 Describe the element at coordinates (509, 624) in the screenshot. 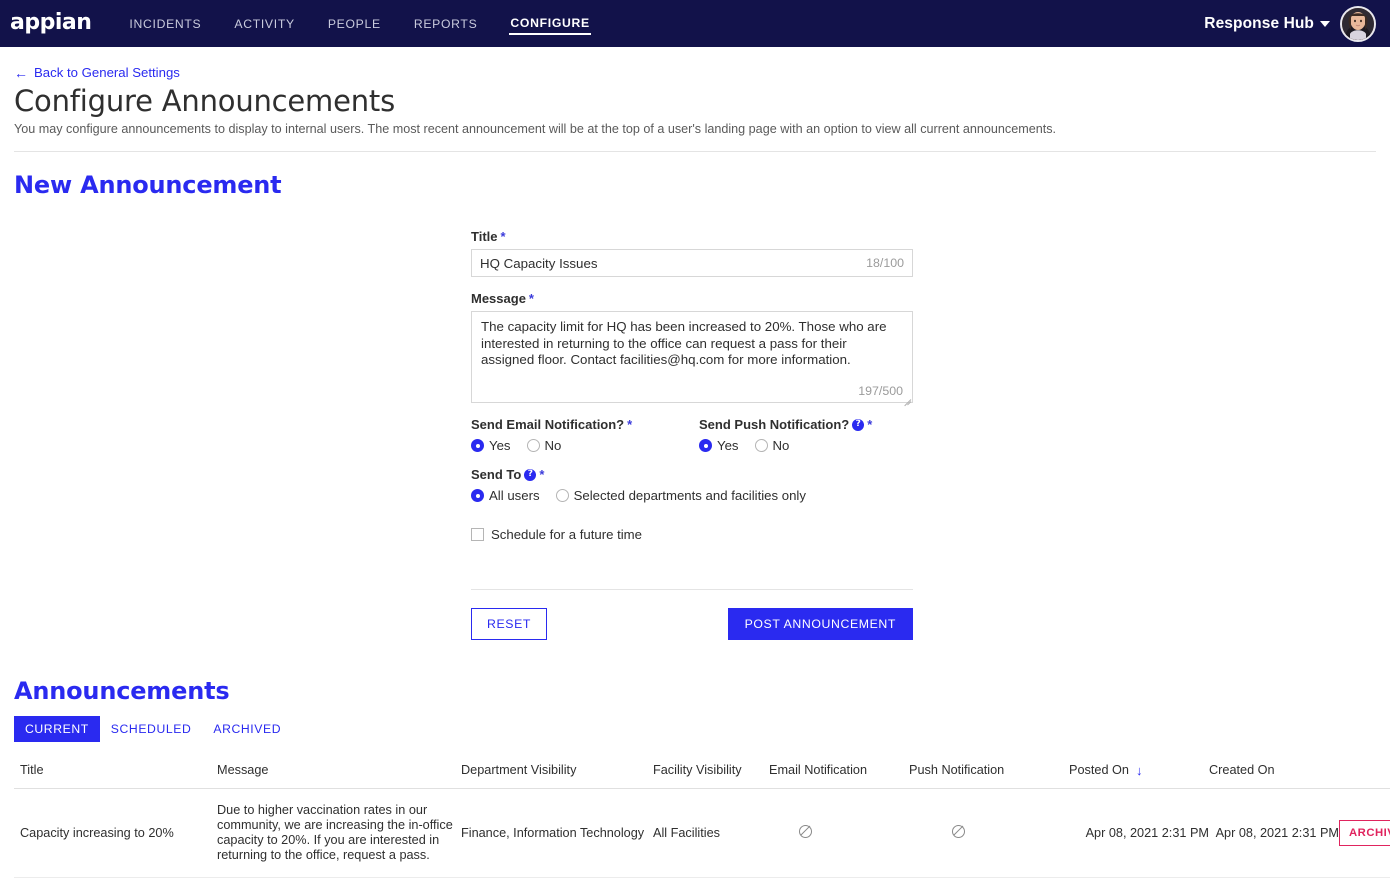

I see `reset-button: RESET` at that location.